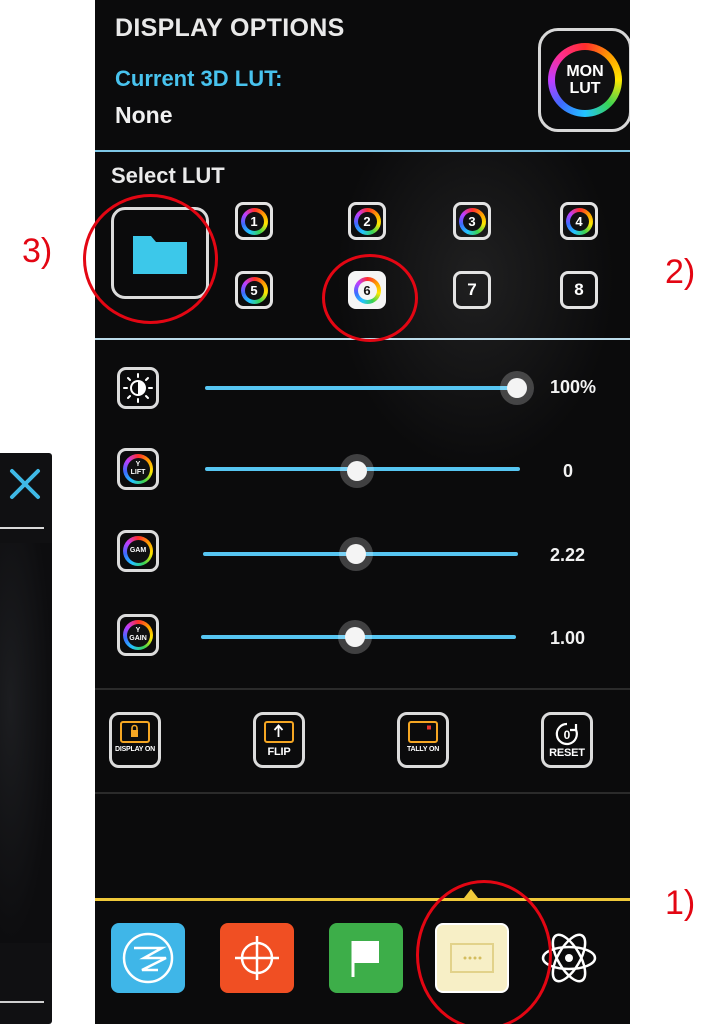 The height and width of the screenshot is (1024, 721). I want to click on lut-slot-label: 3, so click(472, 221).